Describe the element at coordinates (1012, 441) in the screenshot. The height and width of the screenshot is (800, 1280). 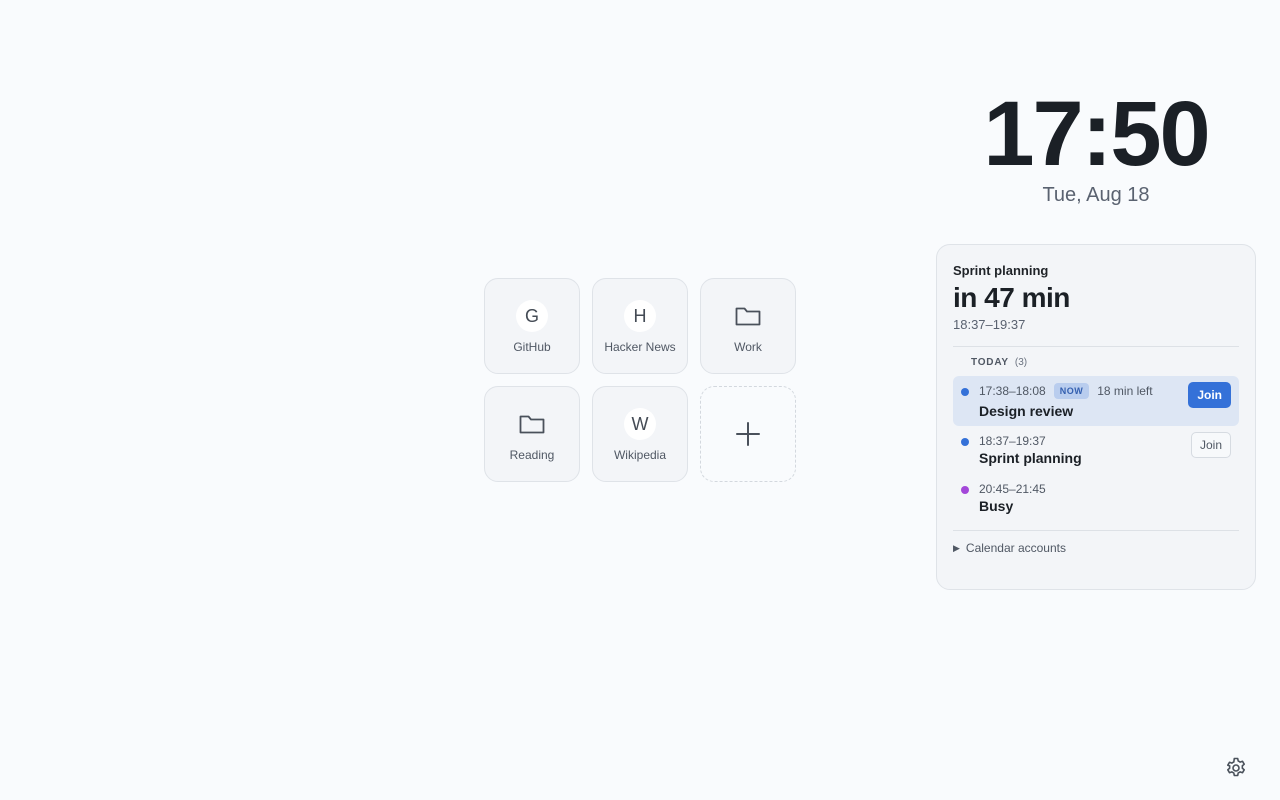
I see `event-time: 18:37–19:37` at that location.